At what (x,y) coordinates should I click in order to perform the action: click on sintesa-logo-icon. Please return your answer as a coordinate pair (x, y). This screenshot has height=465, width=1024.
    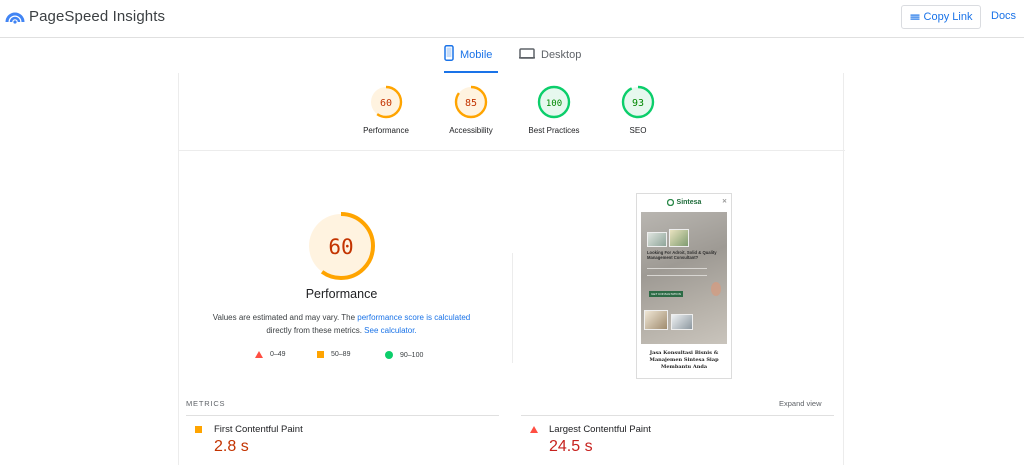
    Looking at the image, I should click on (670, 202).